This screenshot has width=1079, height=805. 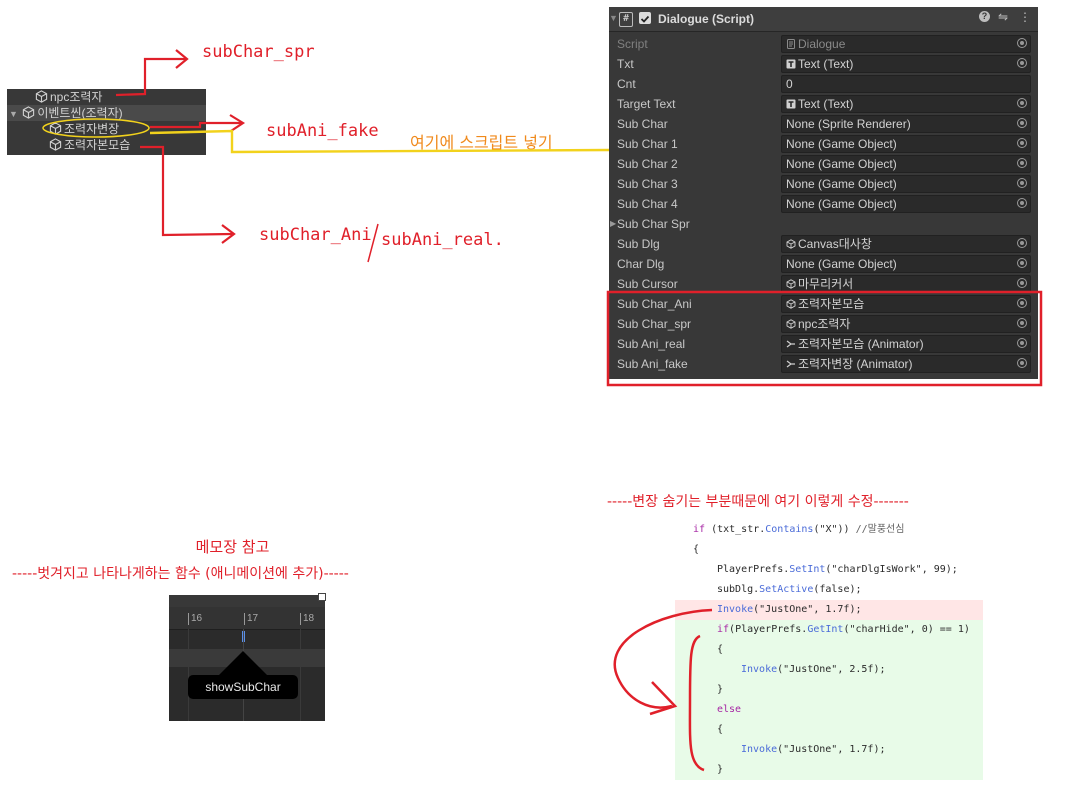 I want to click on field-label: Sub Char 3, so click(x=647, y=184).